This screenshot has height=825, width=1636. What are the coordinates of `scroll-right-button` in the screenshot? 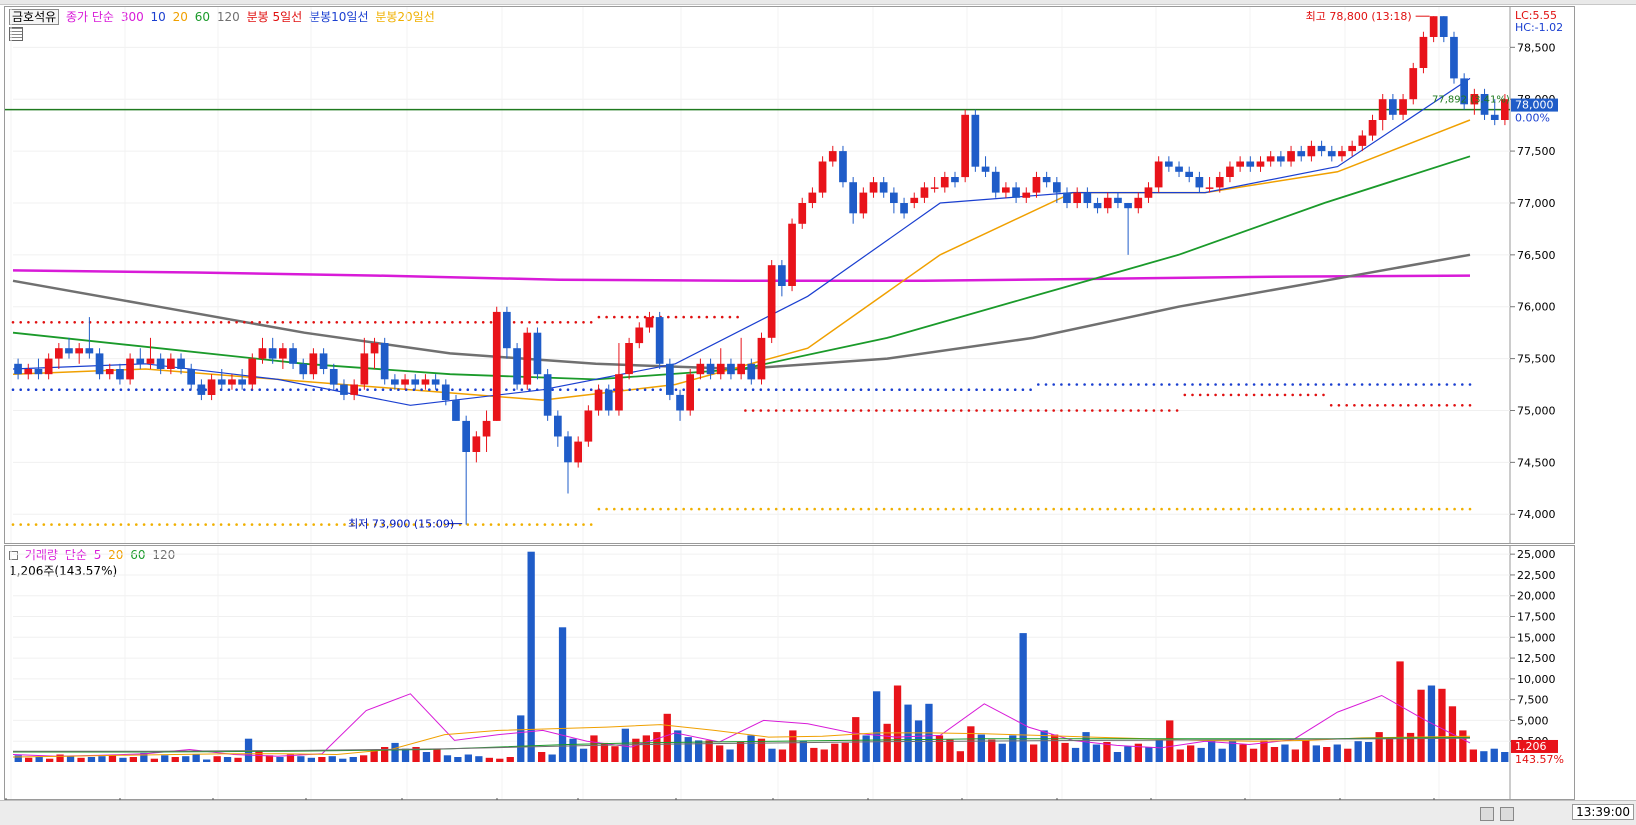 It's located at (1507, 814).